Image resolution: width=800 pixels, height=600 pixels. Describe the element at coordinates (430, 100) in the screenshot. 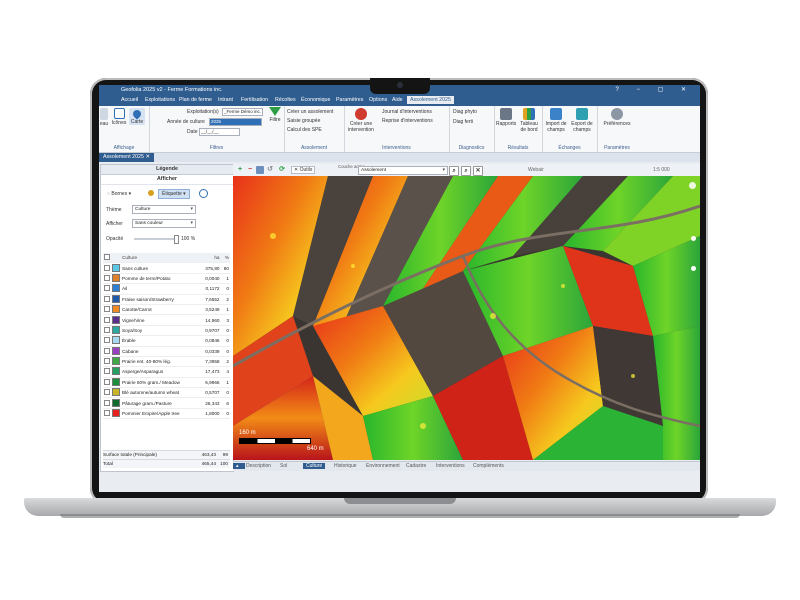

I see `menu-assolement-2025: Assolement 2025` at that location.